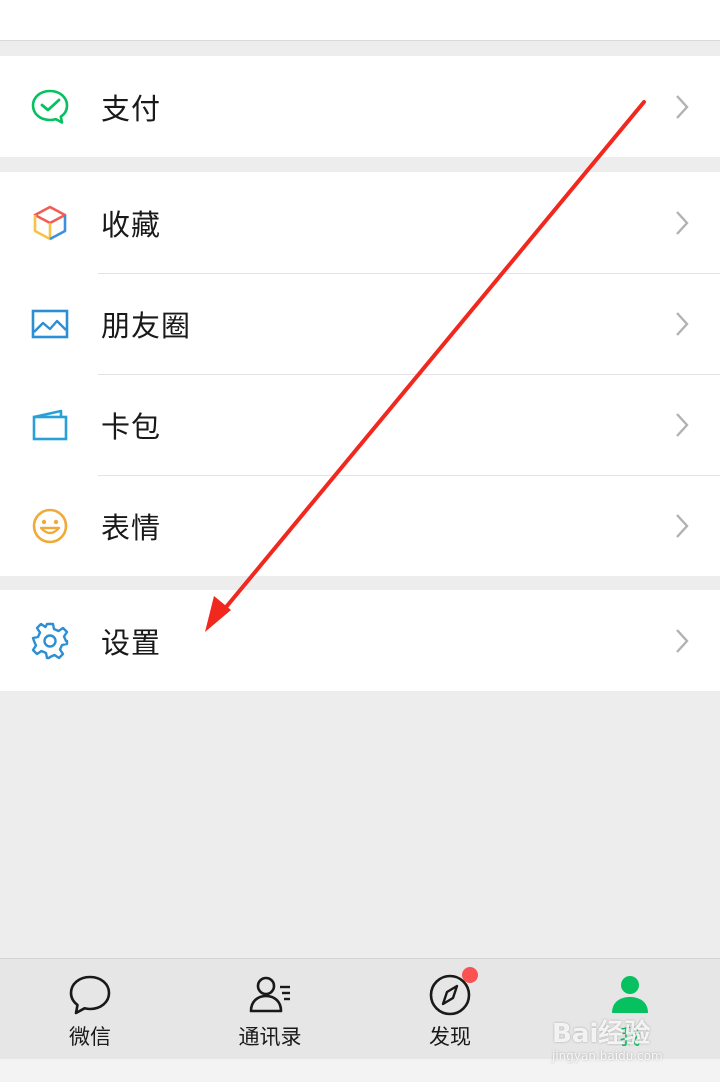 The image size is (720, 1082). Describe the element at coordinates (270, 1037) in the screenshot. I see `tab-label: 通讯录` at that location.